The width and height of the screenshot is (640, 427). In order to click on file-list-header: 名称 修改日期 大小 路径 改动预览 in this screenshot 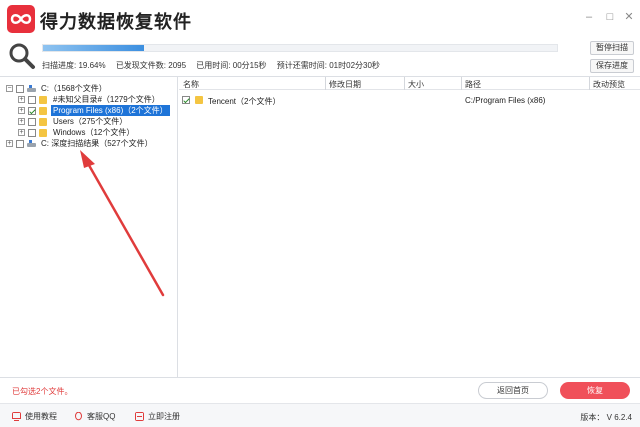, I will do `click(409, 83)`.